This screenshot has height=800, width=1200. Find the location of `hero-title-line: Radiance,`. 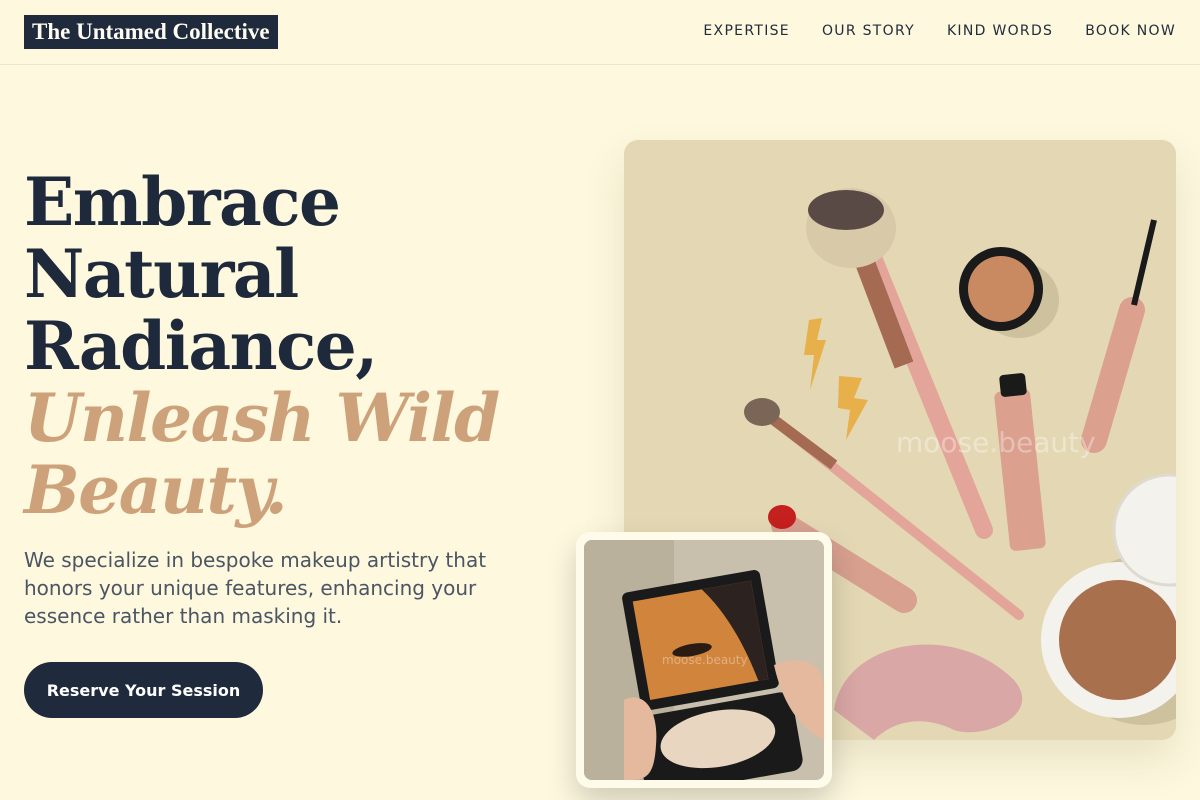

hero-title-line: Radiance, is located at coordinates (201, 346).